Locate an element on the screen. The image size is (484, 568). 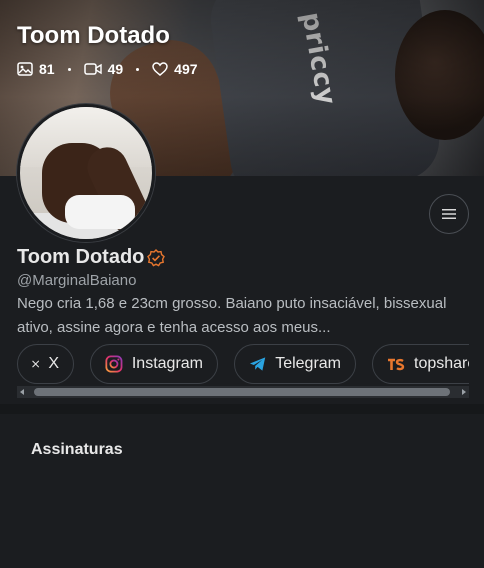
photos-count: 81 is located at coordinates (47, 69).